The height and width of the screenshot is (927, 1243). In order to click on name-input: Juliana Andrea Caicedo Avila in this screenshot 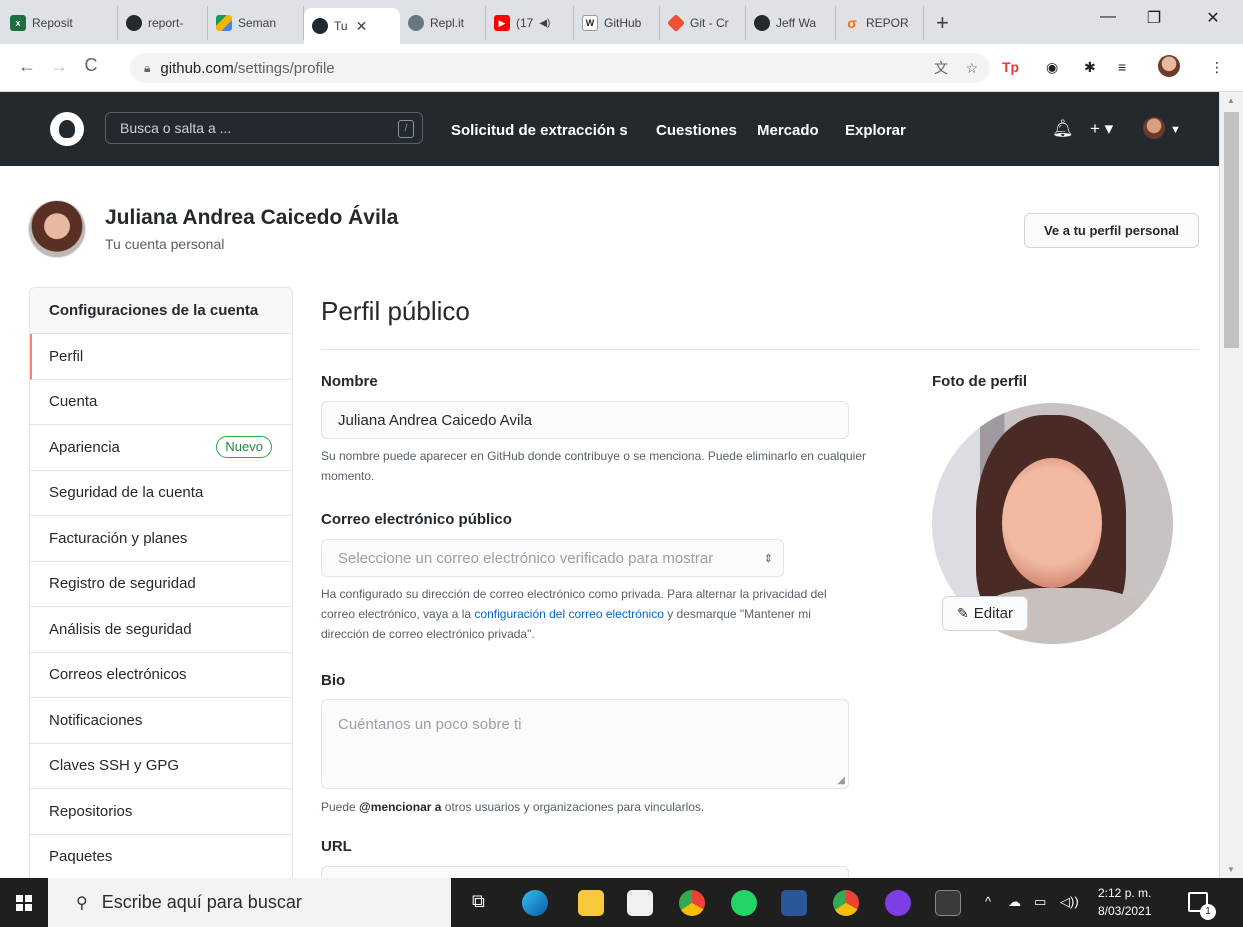, I will do `click(585, 420)`.